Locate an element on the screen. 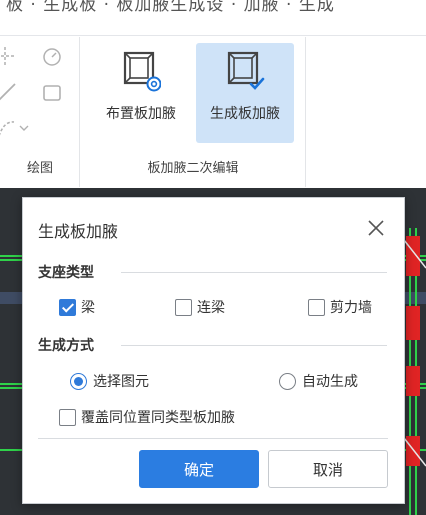 This screenshot has width=426, height=515. ribbon-group-draw: 绘图 is located at coordinates (40, 112).